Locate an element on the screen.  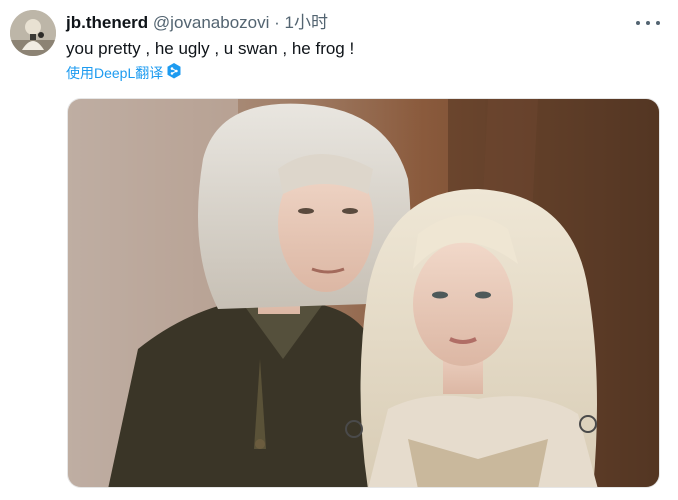
translate-link: 使用DeepL翻译 is located at coordinates (123, 73).